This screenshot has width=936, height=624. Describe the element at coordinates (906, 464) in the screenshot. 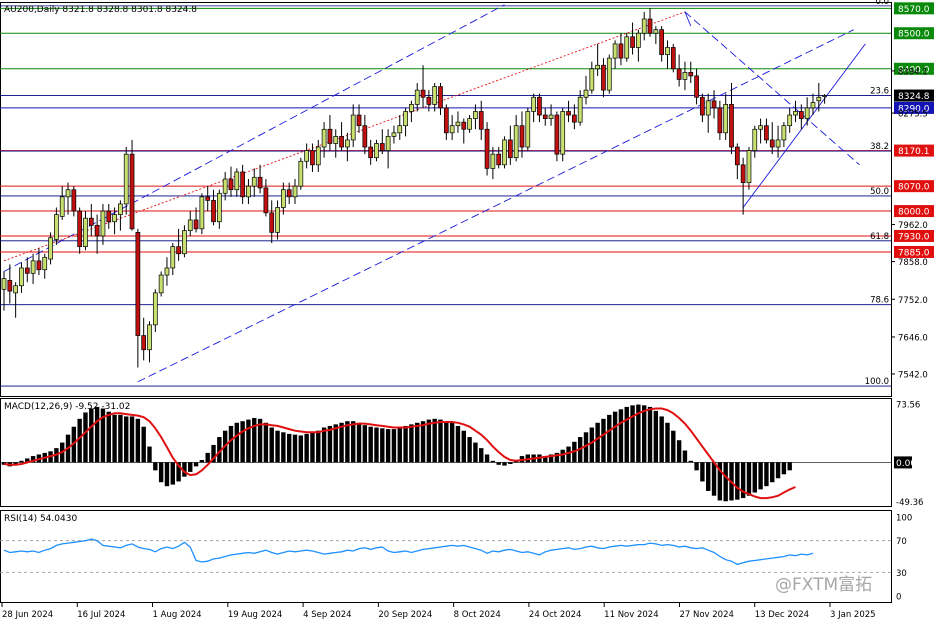

I see `macd-tick-label: 0.00` at that location.